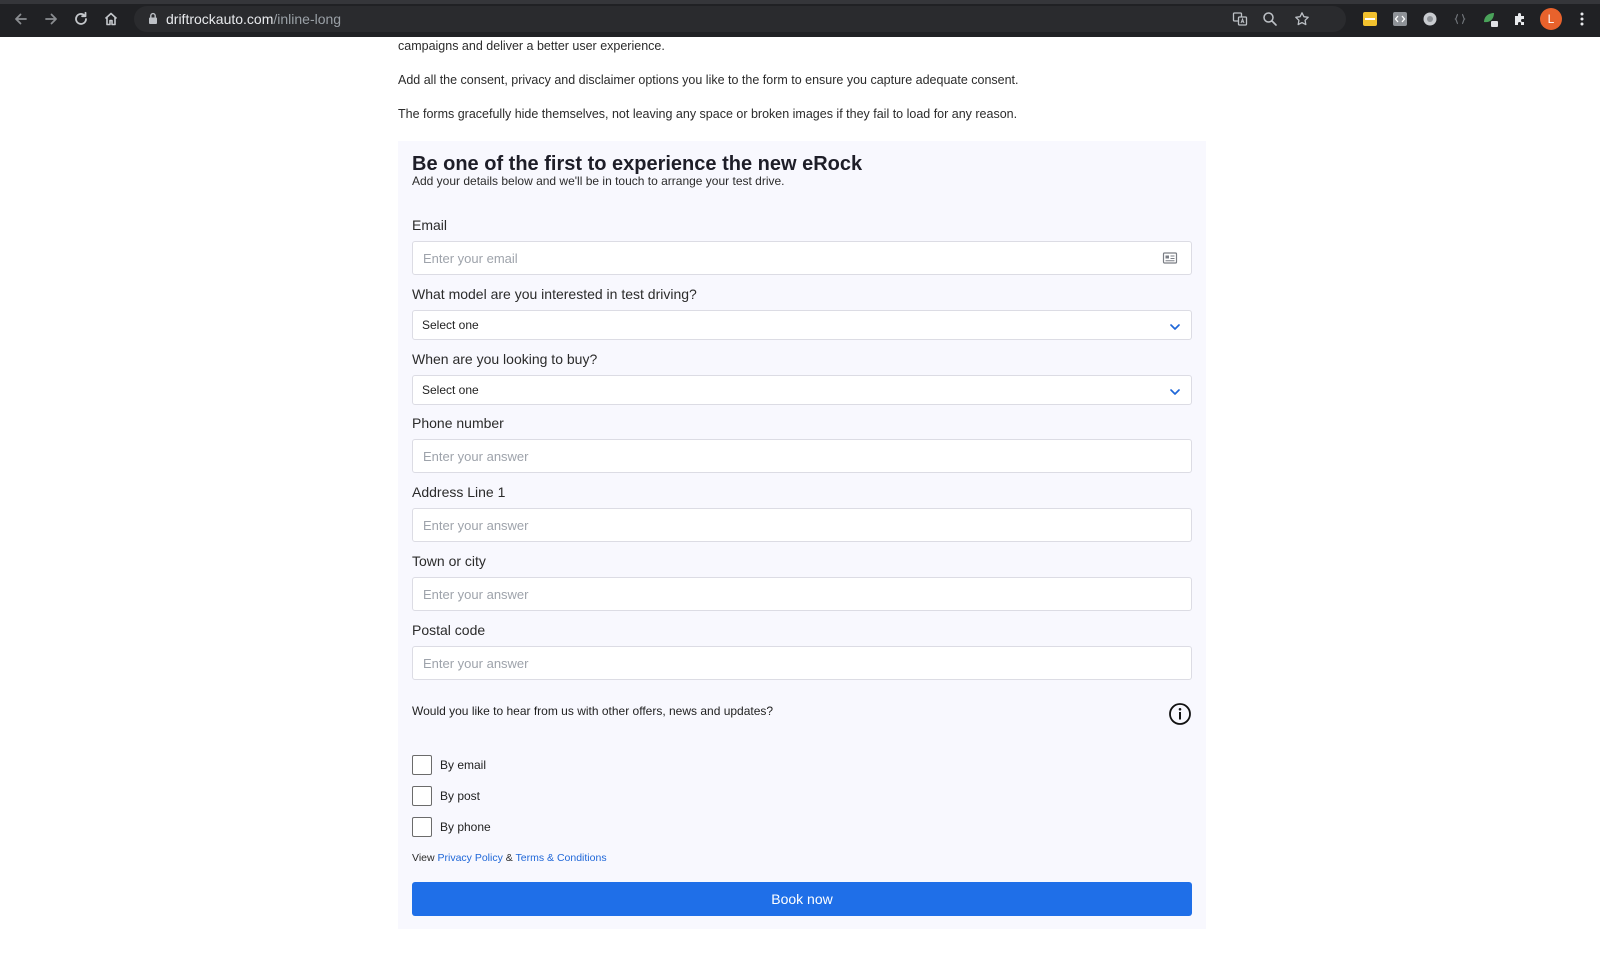  What do you see at coordinates (459, 492) in the screenshot?
I see `address-label: Address Line 1` at bounding box center [459, 492].